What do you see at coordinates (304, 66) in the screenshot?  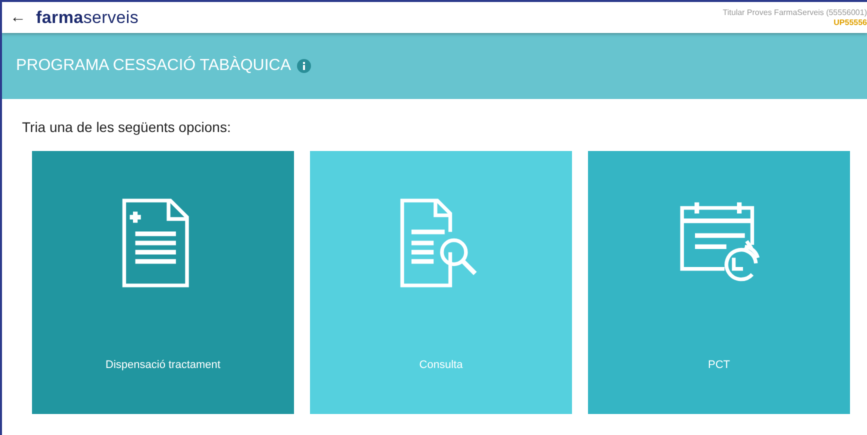 I see `info-icon` at bounding box center [304, 66].